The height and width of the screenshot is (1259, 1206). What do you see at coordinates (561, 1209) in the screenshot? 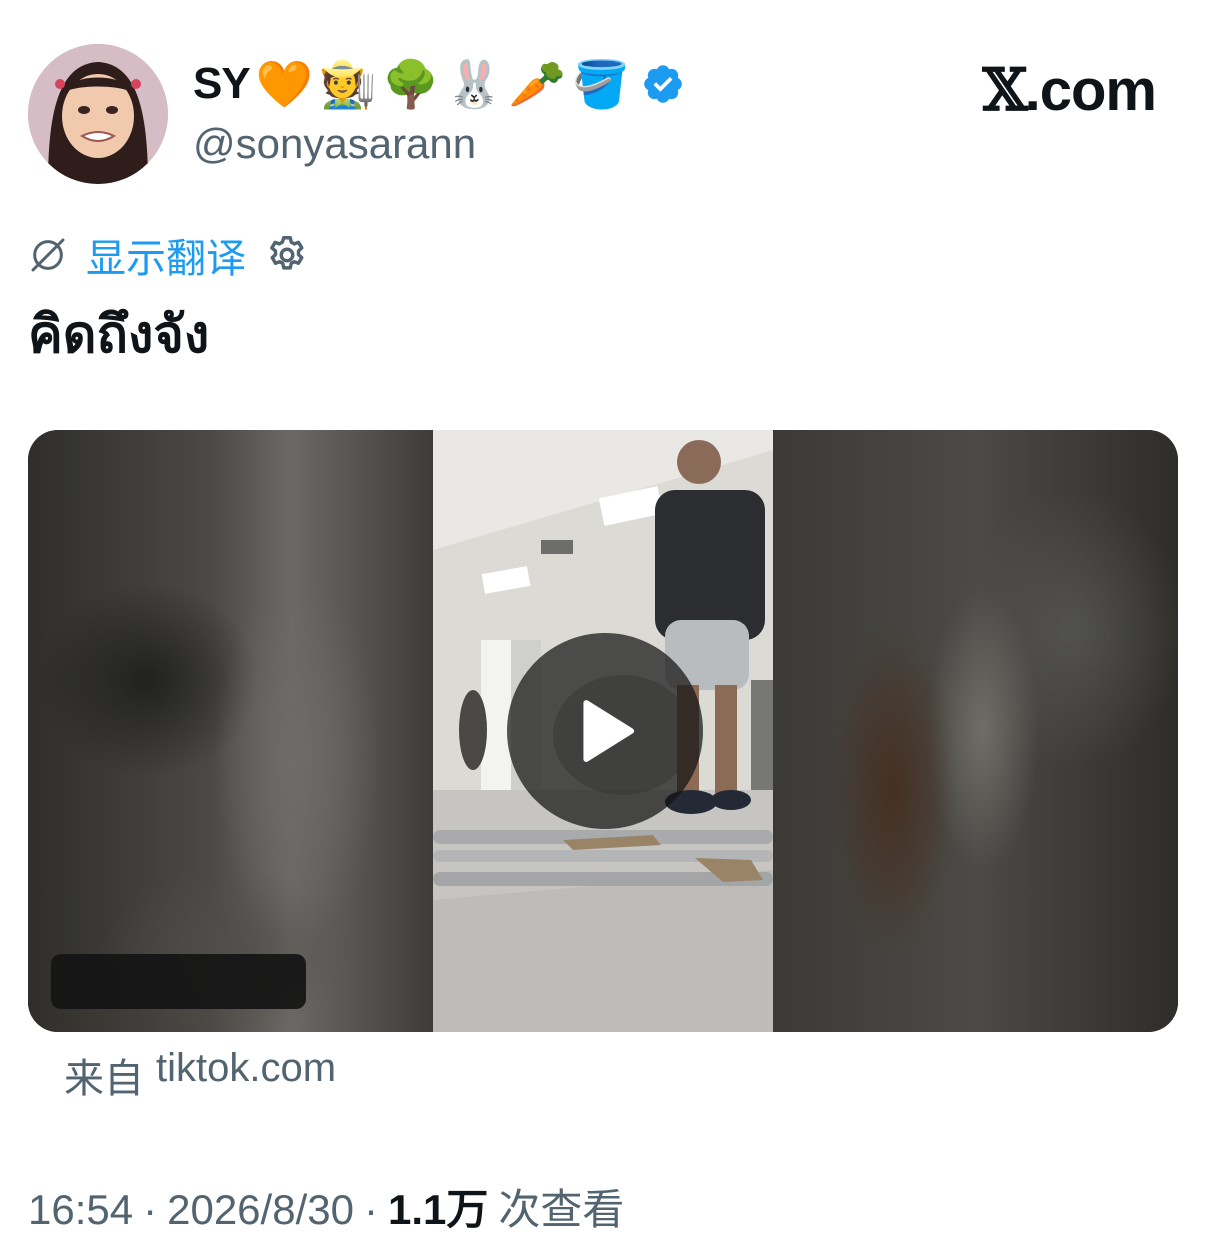
I see `view-count-label: 次查看` at bounding box center [561, 1209].